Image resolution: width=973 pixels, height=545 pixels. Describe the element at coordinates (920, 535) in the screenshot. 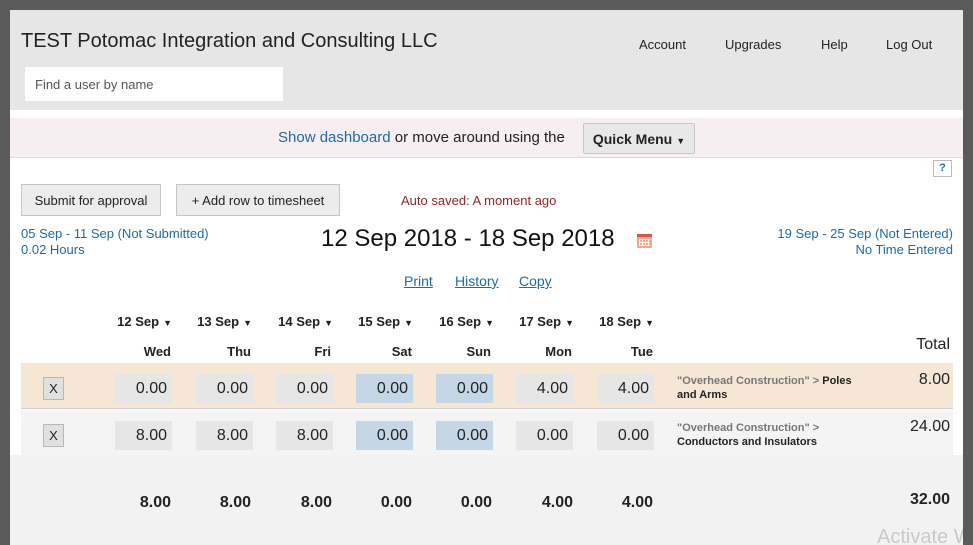

I see `activation-watermark: Activate W` at that location.